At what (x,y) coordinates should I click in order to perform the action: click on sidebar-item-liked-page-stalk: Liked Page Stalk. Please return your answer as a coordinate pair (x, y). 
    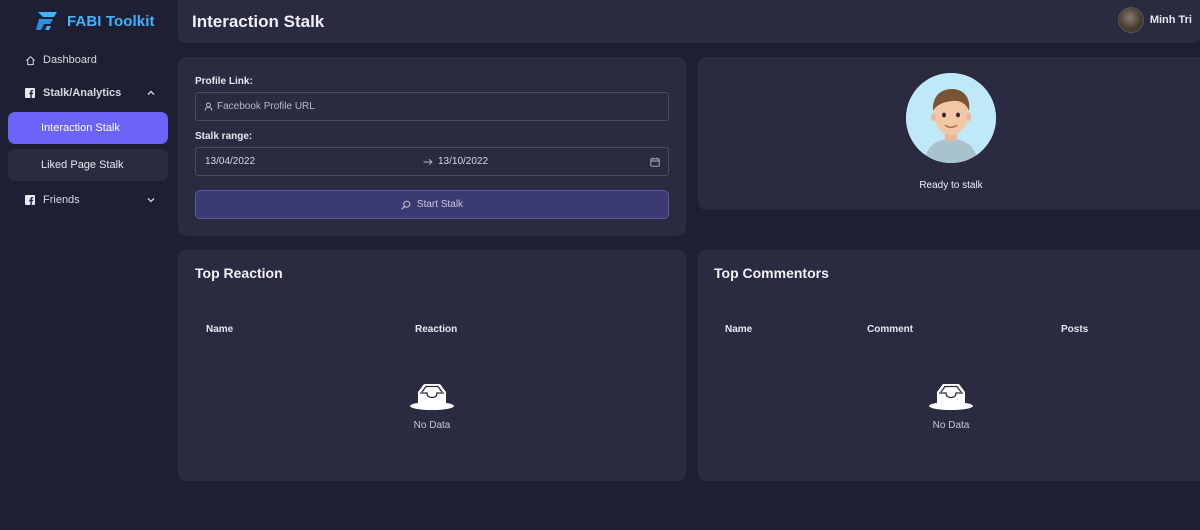
    Looking at the image, I should click on (88, 165).